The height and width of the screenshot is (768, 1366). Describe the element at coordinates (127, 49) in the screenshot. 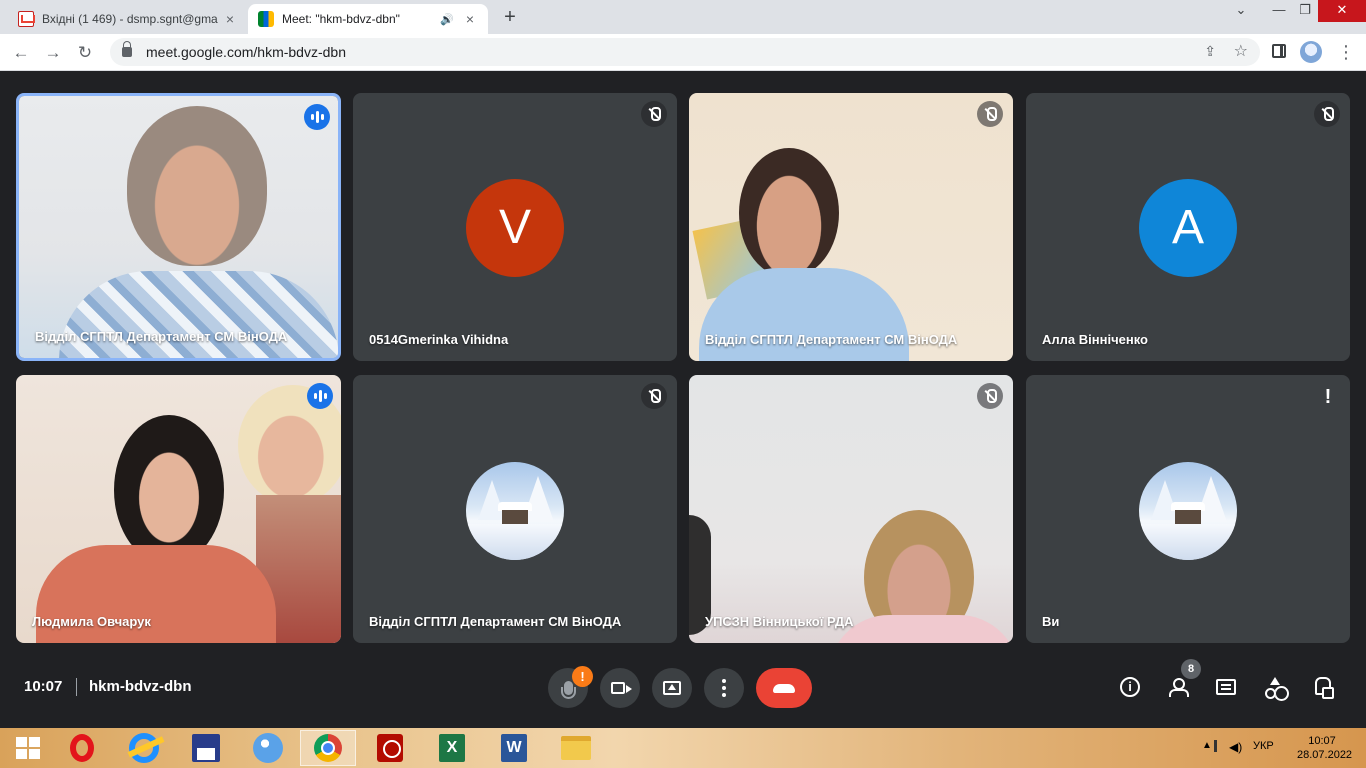

I see `lock-icon` at that location.